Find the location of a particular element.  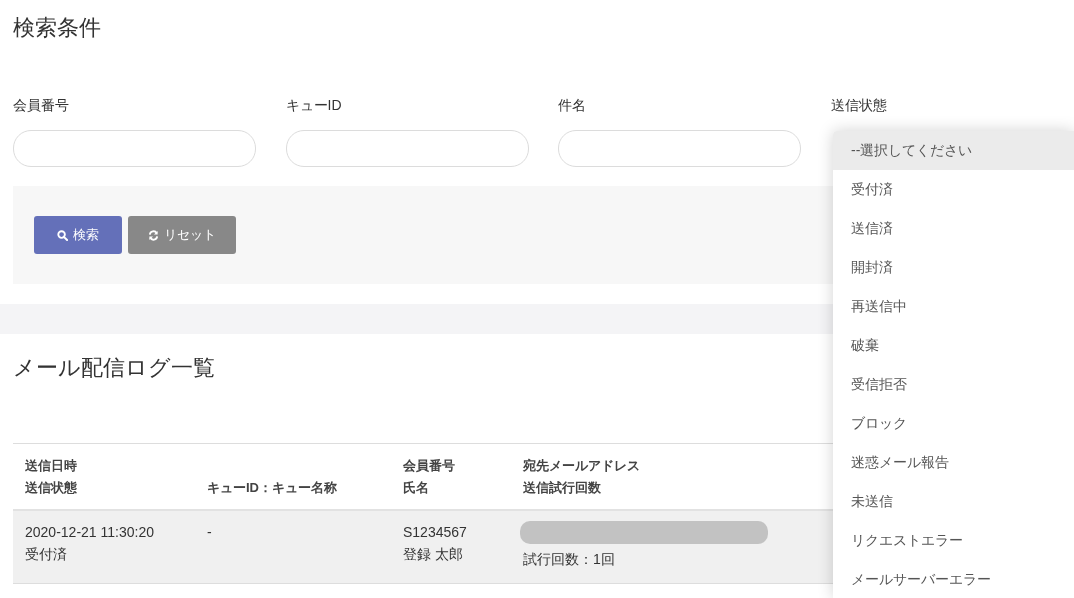

table-cell-text: 登録 太郎 is located at coordinates (433, 554).